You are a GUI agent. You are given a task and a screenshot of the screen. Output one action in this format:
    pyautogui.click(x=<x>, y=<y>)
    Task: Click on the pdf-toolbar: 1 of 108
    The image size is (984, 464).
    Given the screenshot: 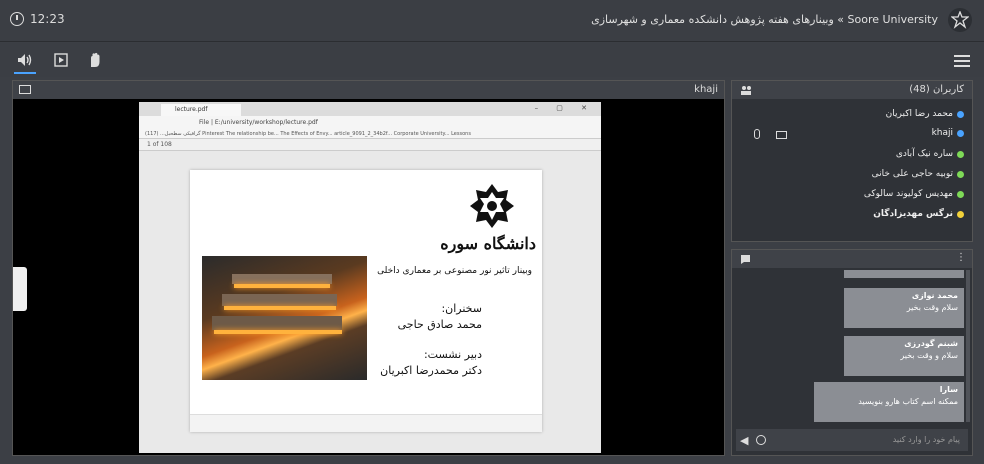 What is the action you would take?
    pyautogui.click(x=370, y=145)
    